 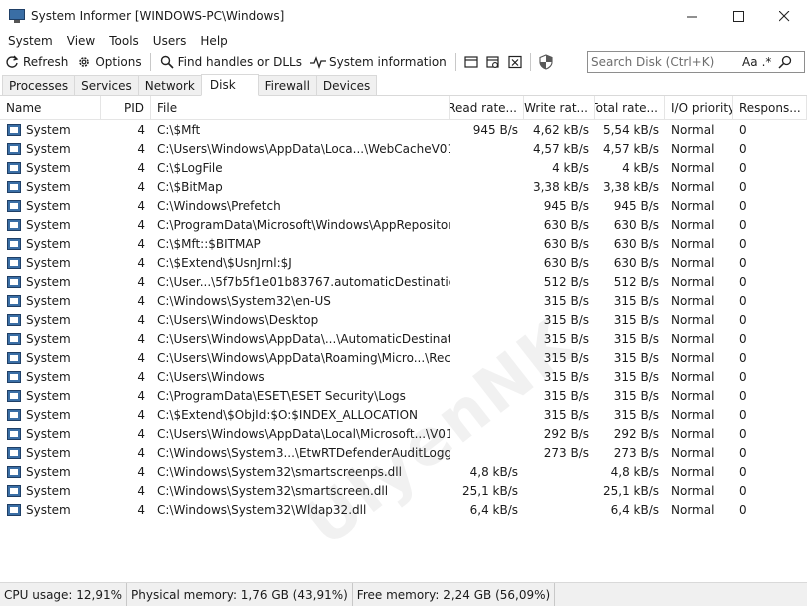 I want to click on match-case-toggle: Aa, so click(x=750, y=62).